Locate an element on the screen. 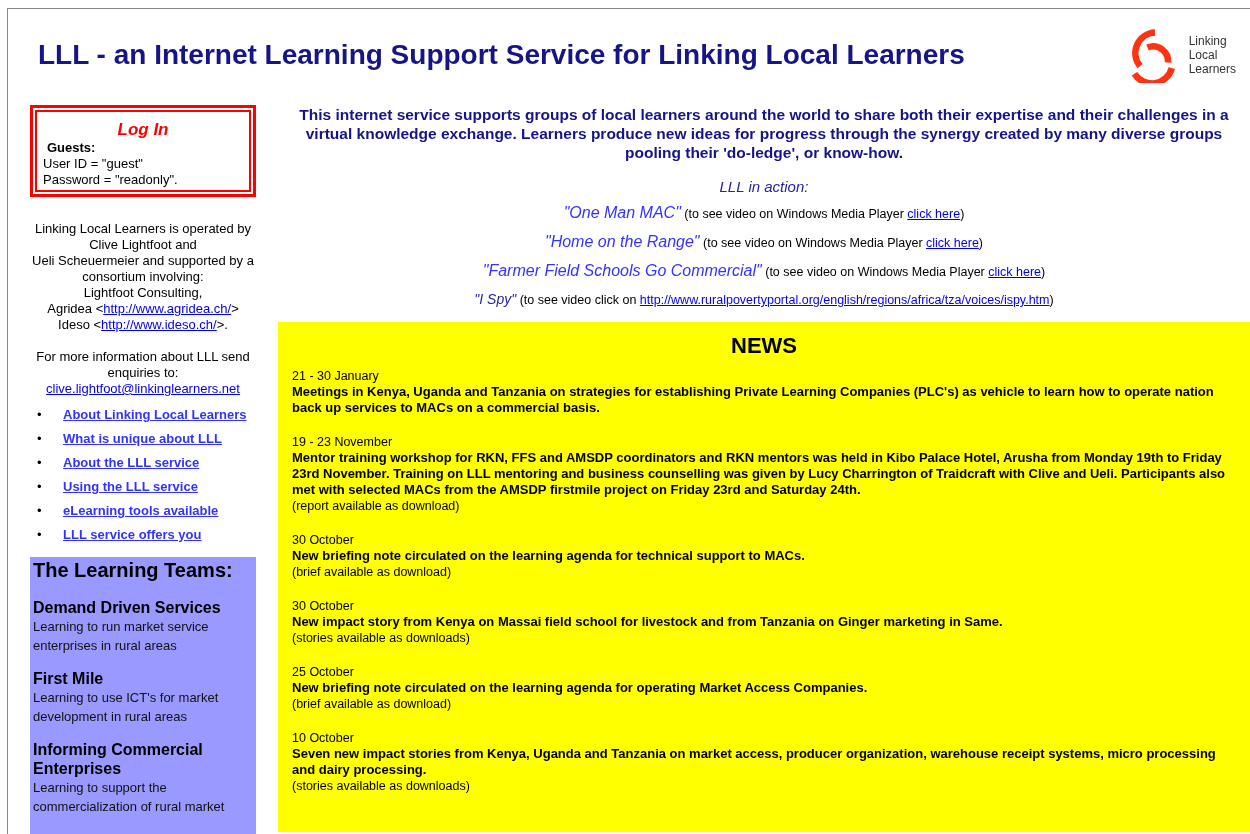 Image resolution: width=1250 pixels, height=834 pixels. news-headline: New briefing note circulated on the learning agenda for technical support to MACs. is located at coordinates (549, 556).